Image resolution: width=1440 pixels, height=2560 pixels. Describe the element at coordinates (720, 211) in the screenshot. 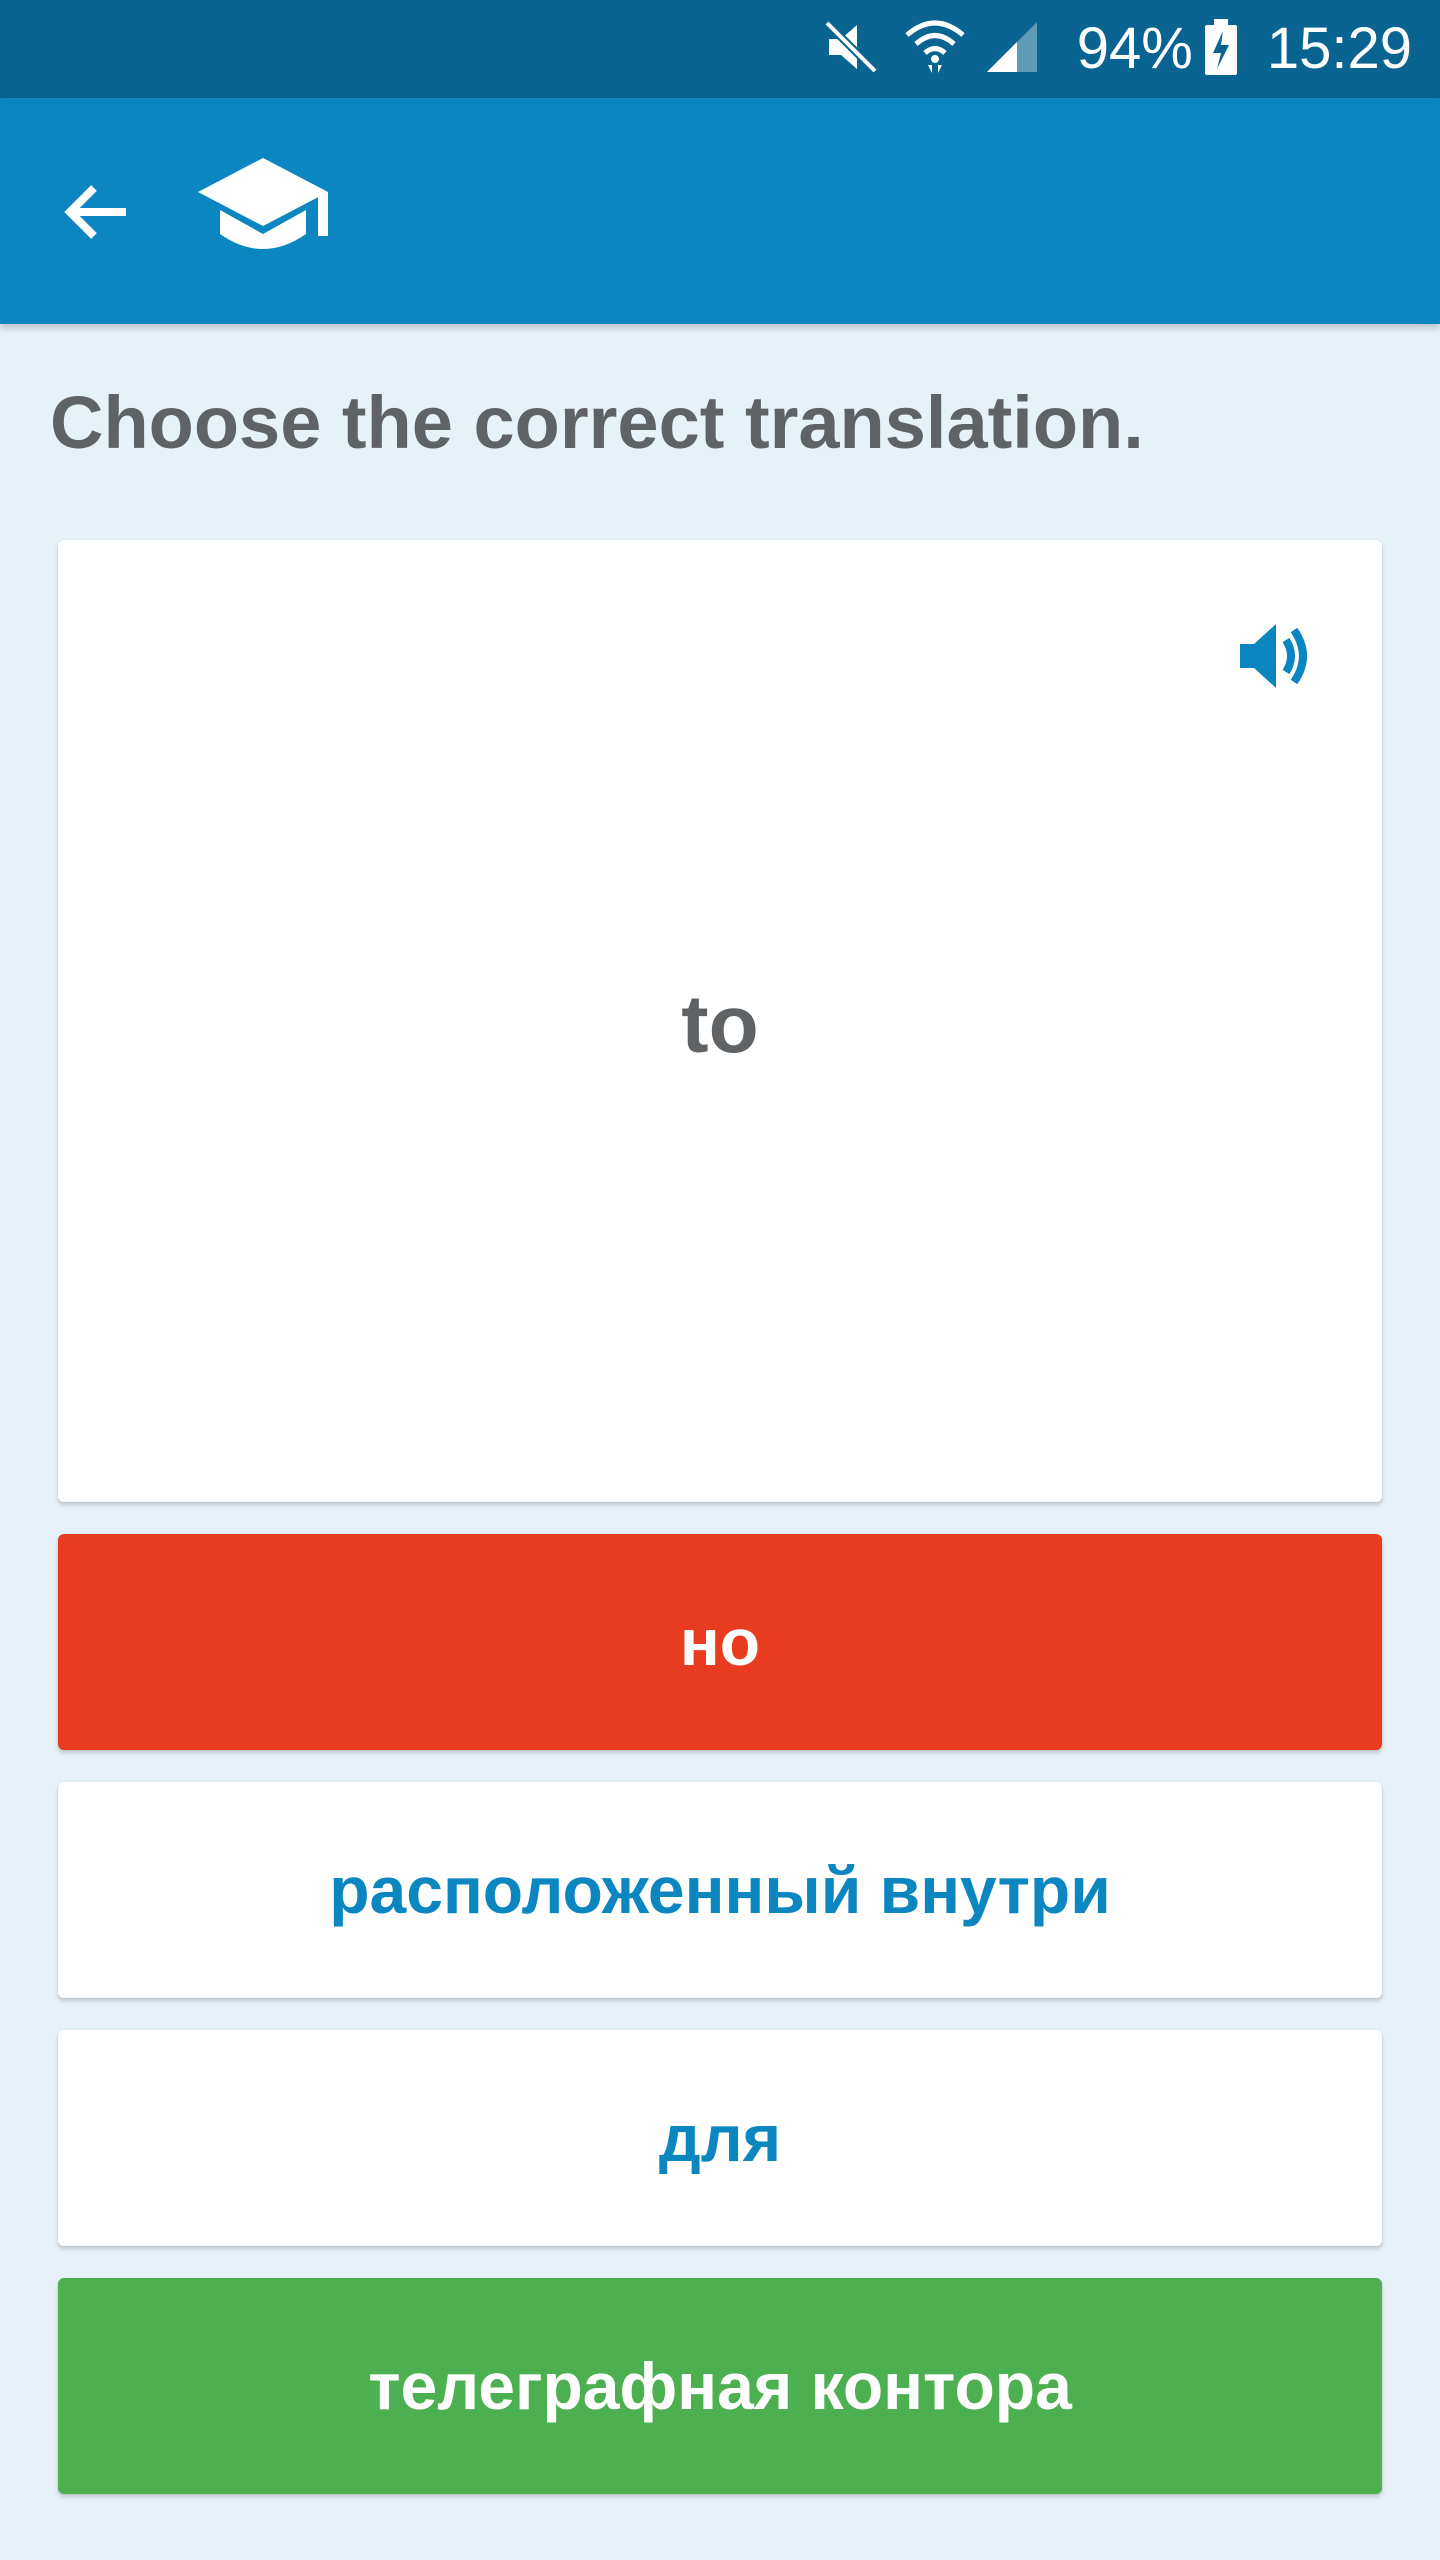

I see `app-bar` at that location.